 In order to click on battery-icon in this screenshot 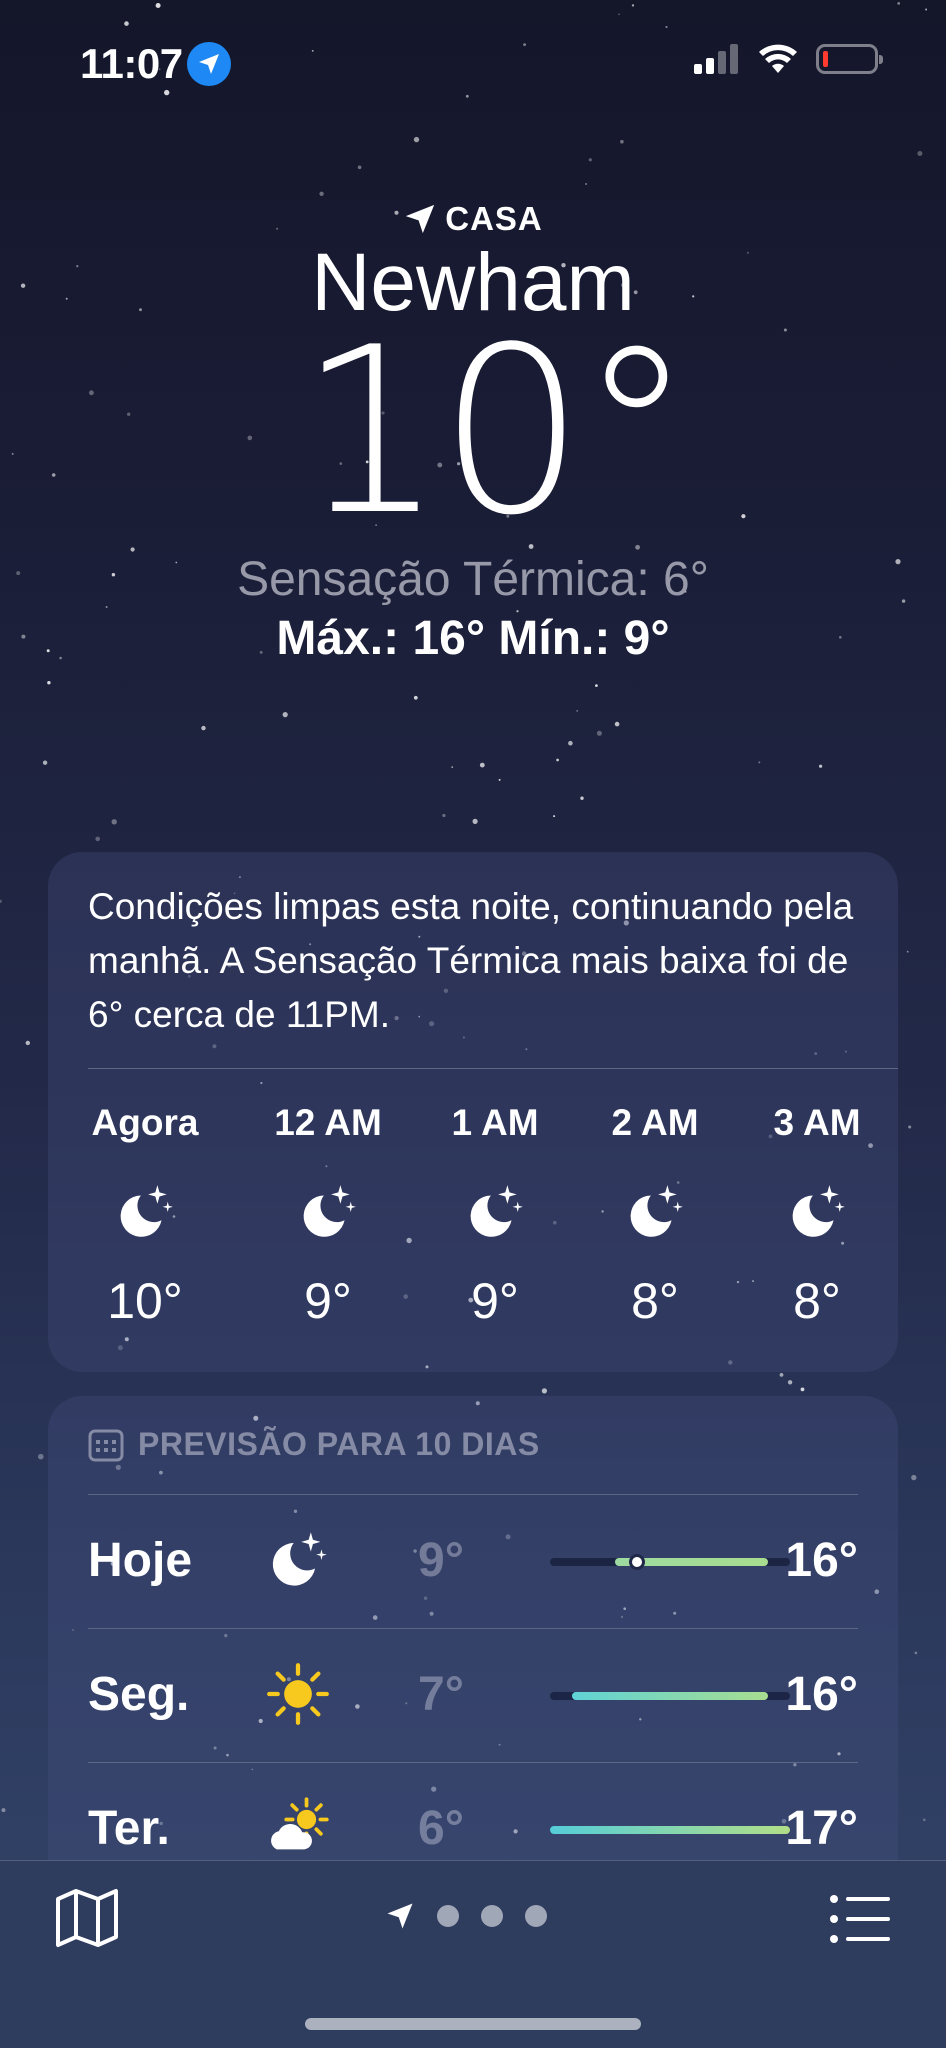, I will do `click(849, 59)`.